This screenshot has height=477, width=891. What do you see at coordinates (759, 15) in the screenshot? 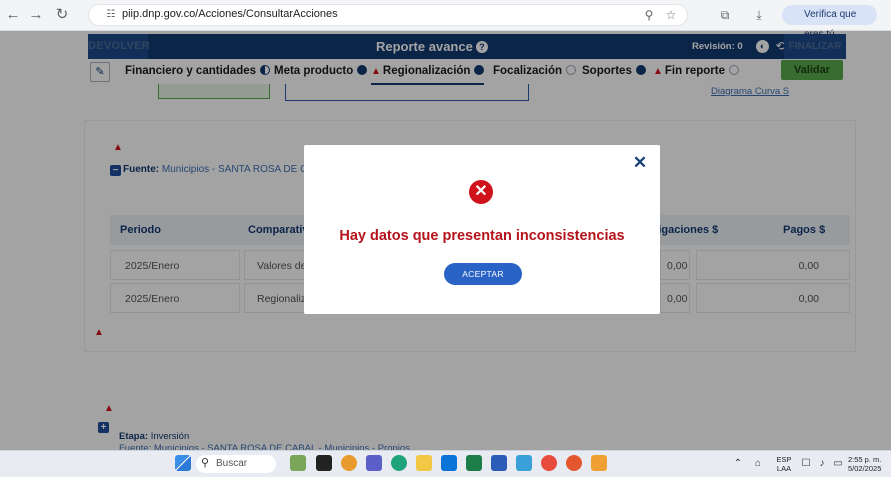
I see `download-icon: ⤓` at bounding box center [759, 15].